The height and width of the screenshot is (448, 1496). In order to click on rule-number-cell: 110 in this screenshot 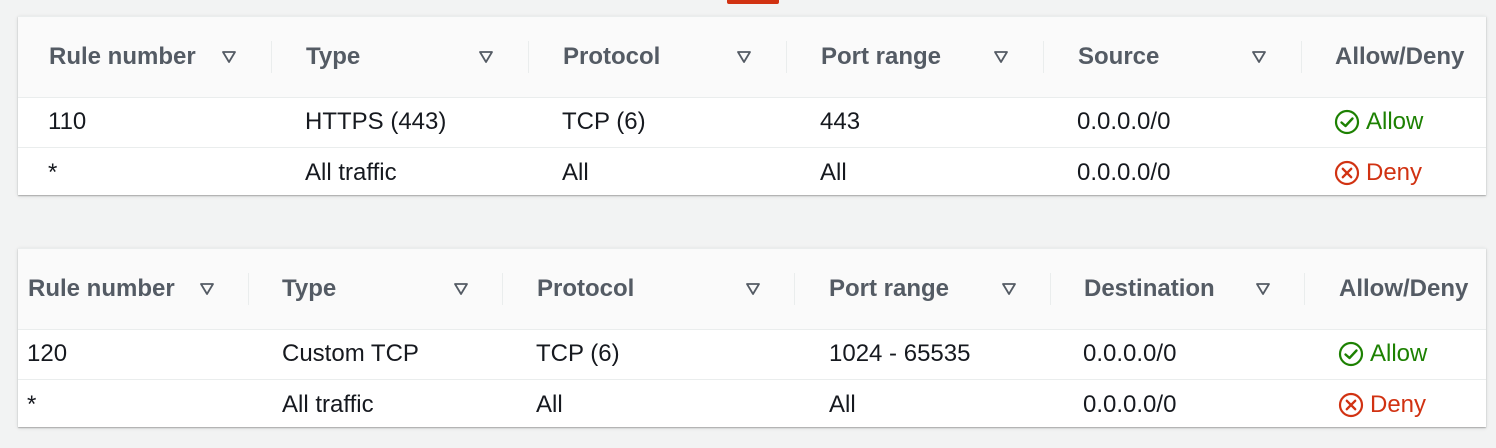, I will do `click(67, 121)`.